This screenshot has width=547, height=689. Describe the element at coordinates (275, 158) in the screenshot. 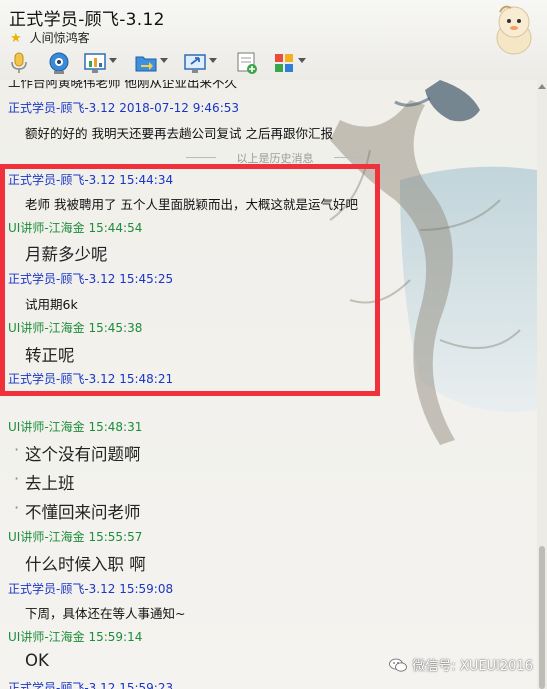

I see `history-separator: 以上是历史消息` at that location.